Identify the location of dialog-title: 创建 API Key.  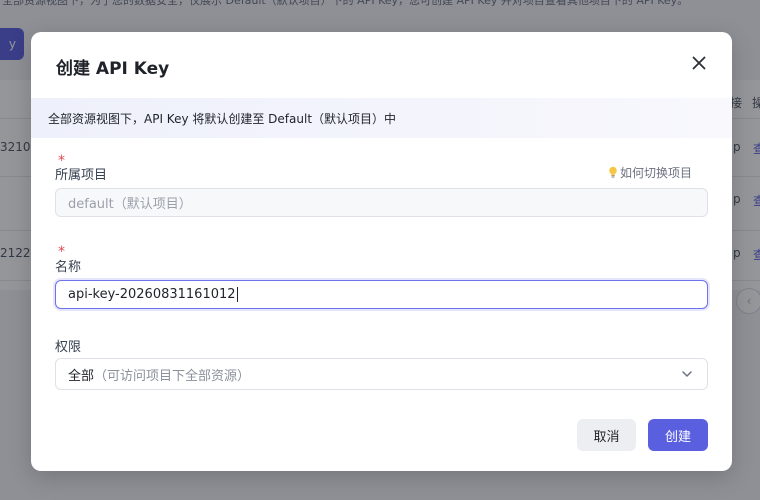
(113, 69).